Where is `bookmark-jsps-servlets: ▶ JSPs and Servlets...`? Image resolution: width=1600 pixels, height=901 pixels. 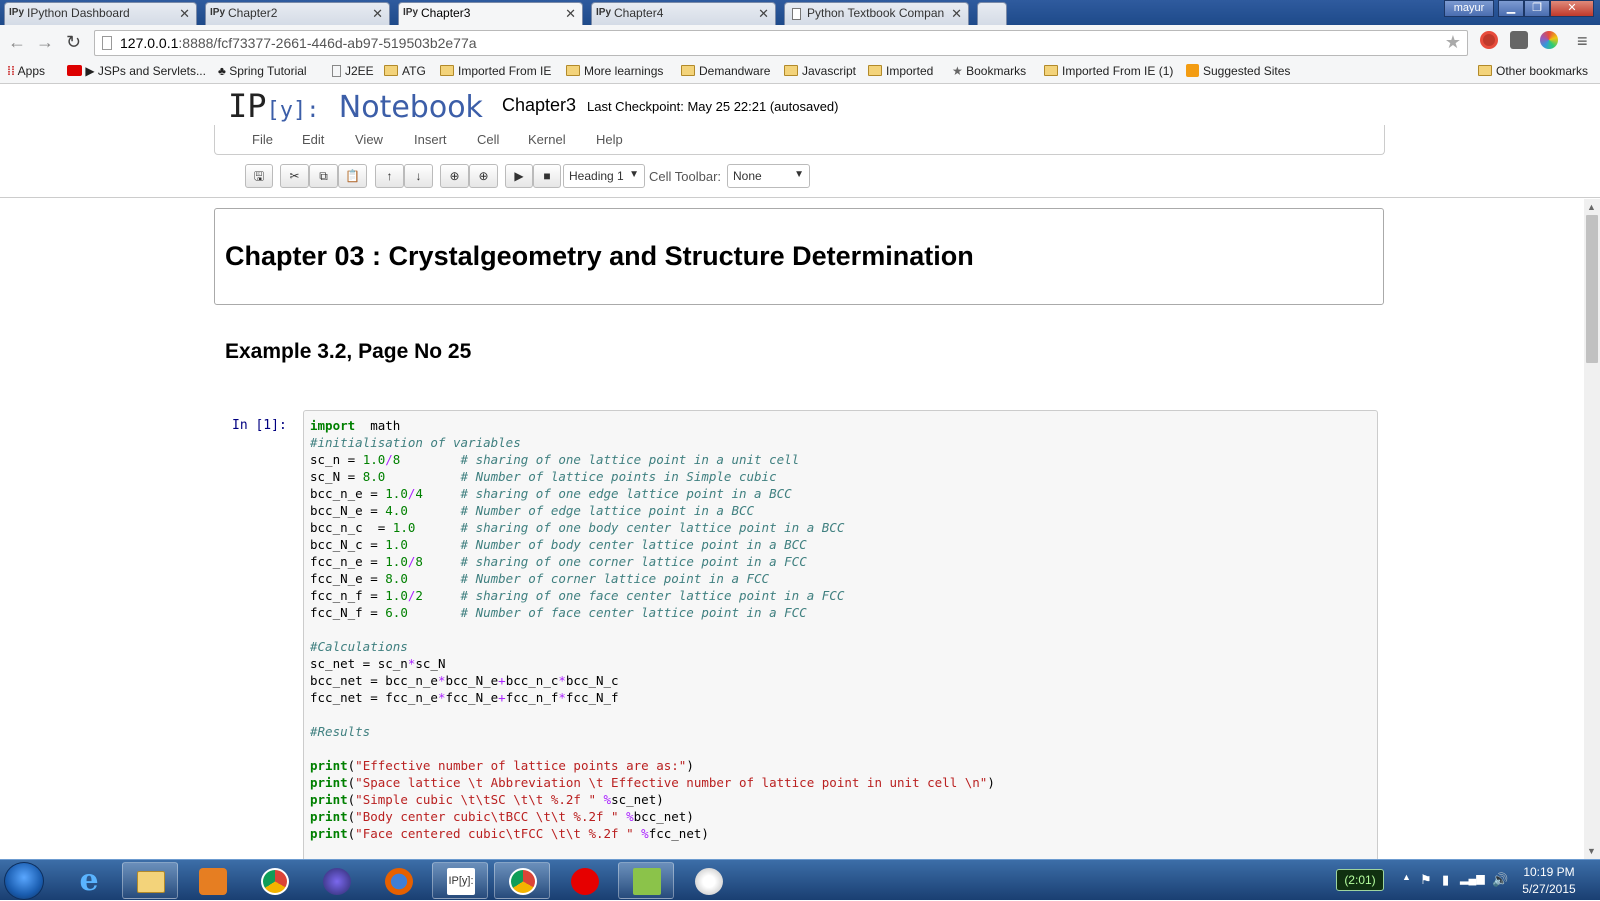
bookmark-jsps-servlets: ▶ JSPs and Servlets... is located at coordinates (136, 71).